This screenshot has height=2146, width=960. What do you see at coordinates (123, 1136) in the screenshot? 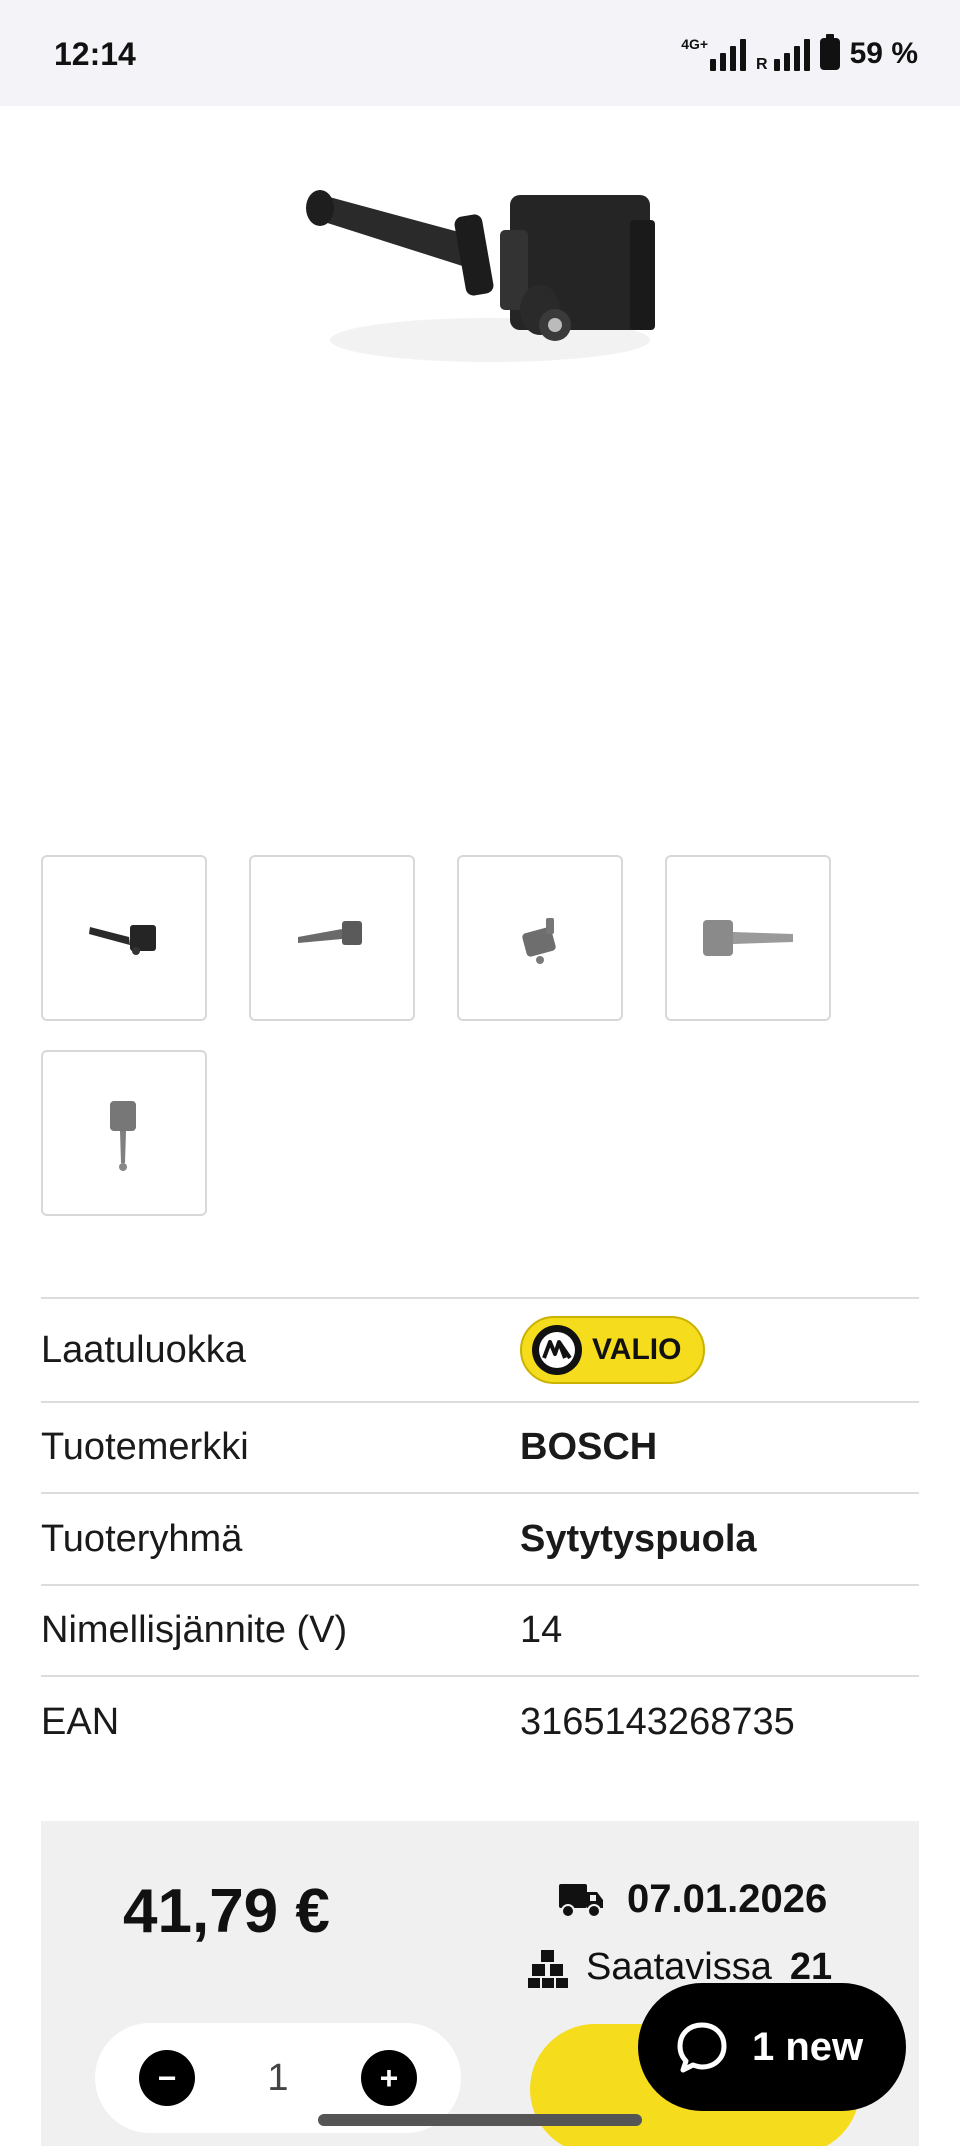
I see `ignition-coil-vertical-view` at bounding box center [123, 1136].